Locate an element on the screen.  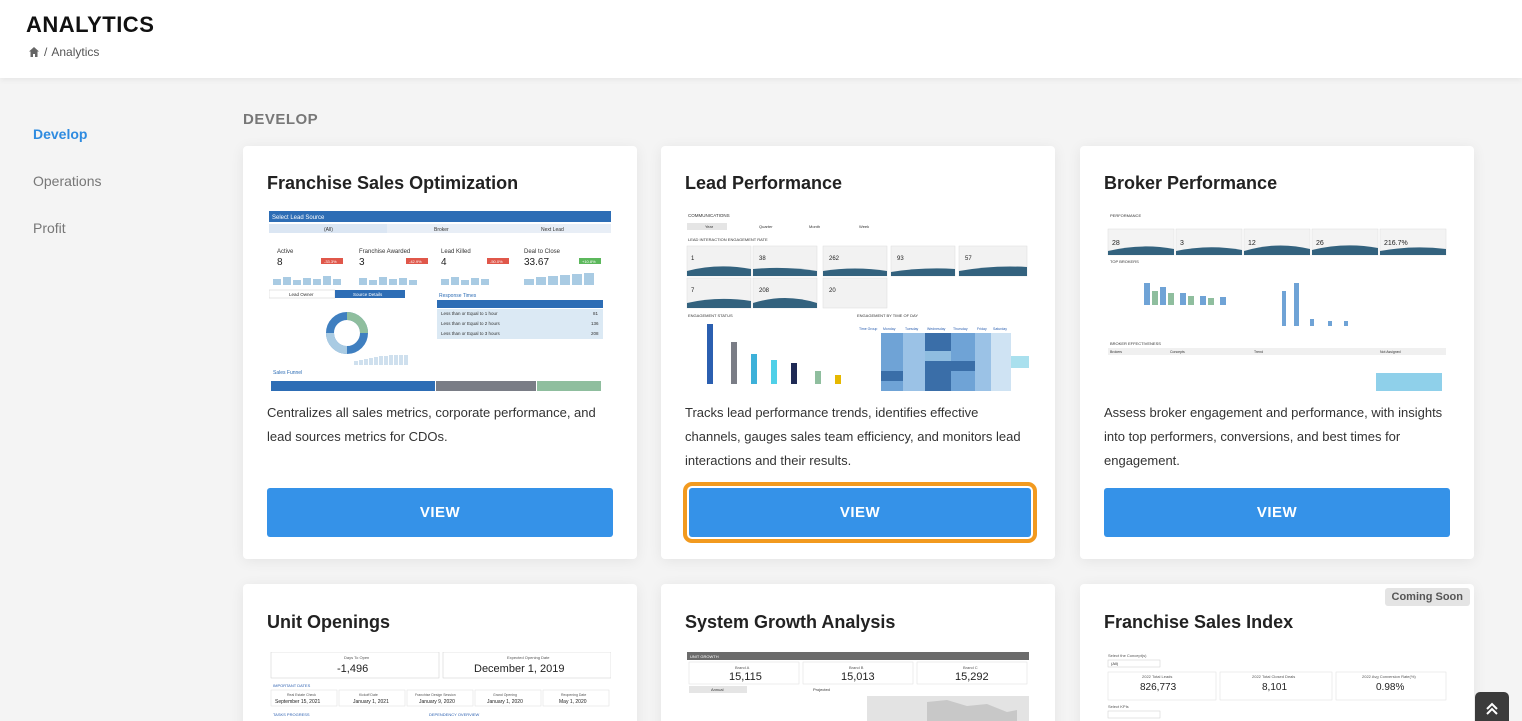
svg-text: 15,013 is located at coordinates (858, 677).